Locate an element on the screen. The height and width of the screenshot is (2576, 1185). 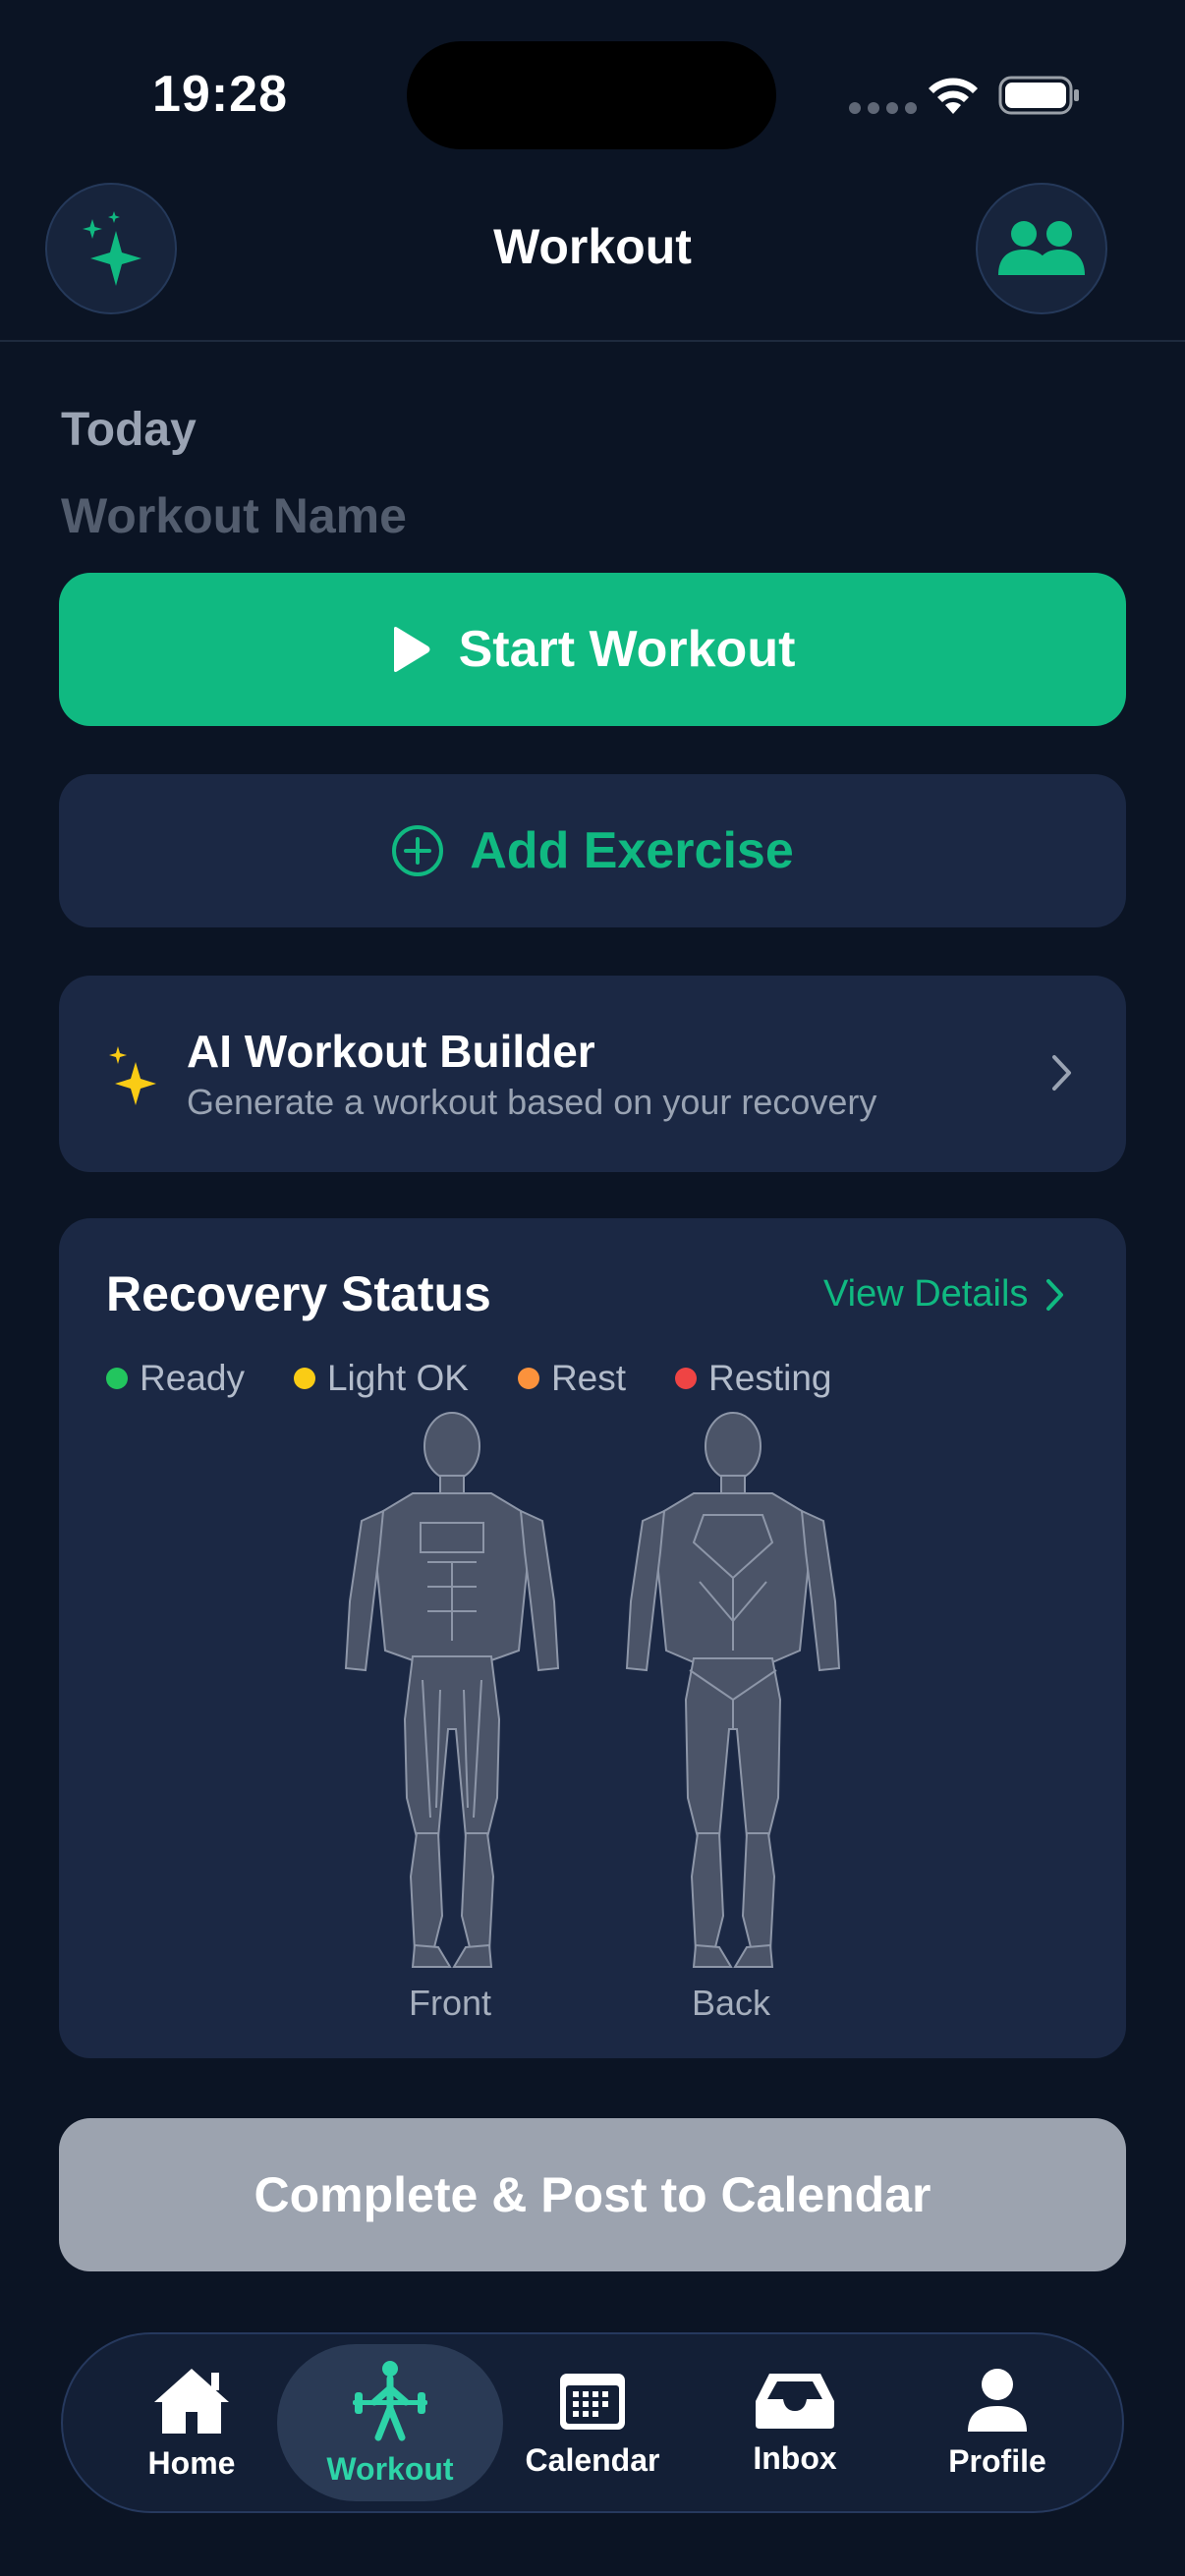
barbell-icon is located at coordinates (390, 2400).